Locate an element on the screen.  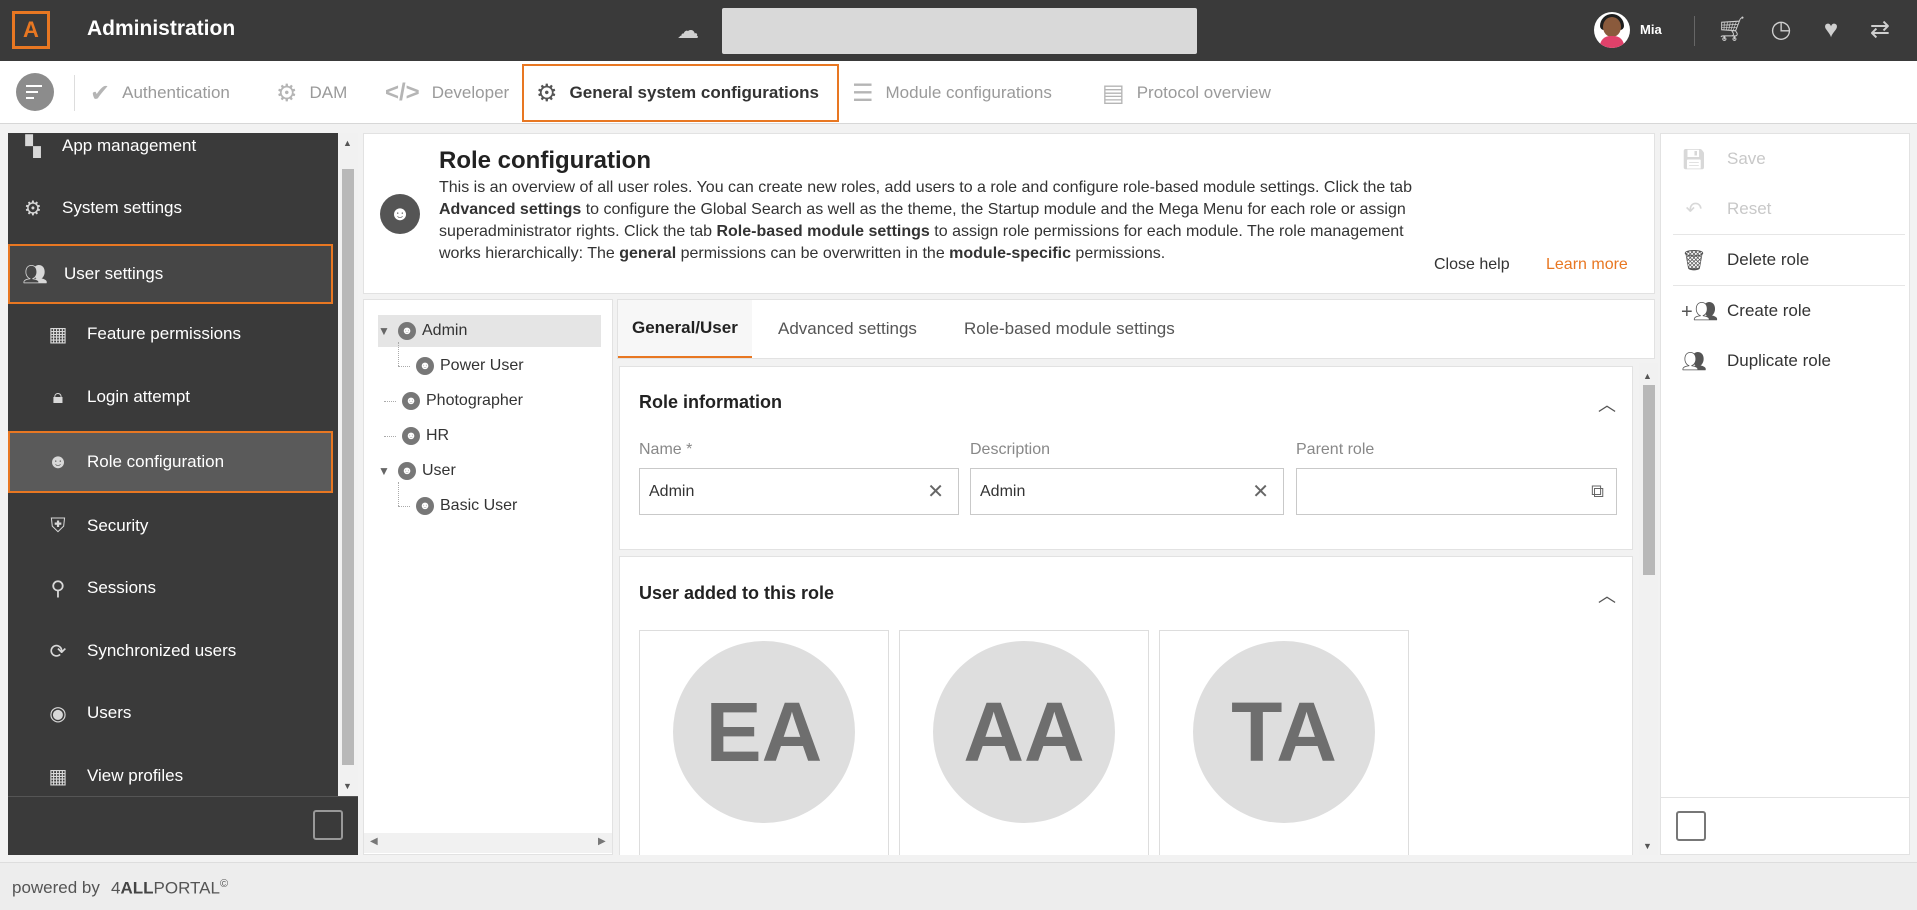
learn-more-link: Learn more is located at coordinates (1587, 265).